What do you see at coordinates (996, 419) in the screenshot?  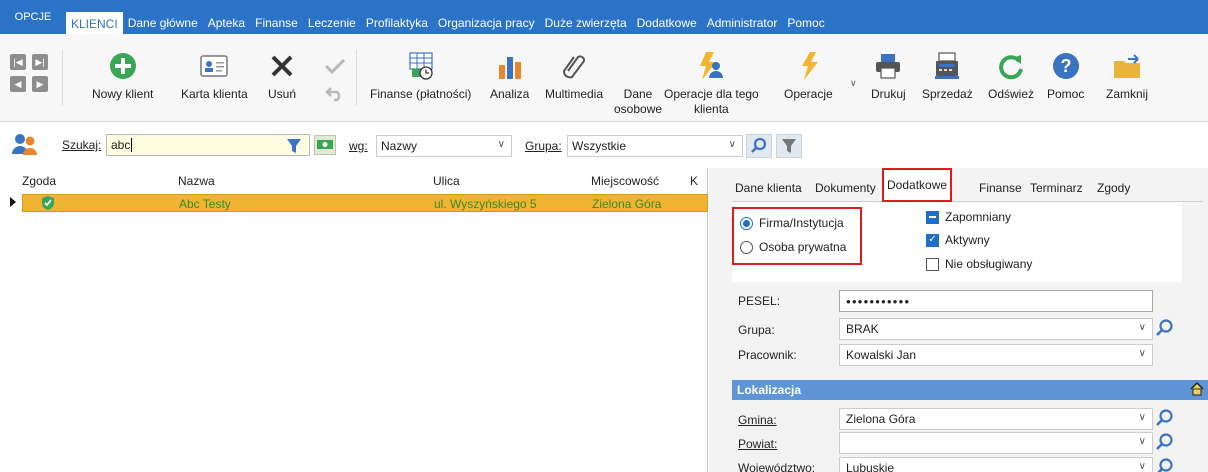 I see `gmina-combo: Zielona Góra ∨` at bounding box center [996, 419].